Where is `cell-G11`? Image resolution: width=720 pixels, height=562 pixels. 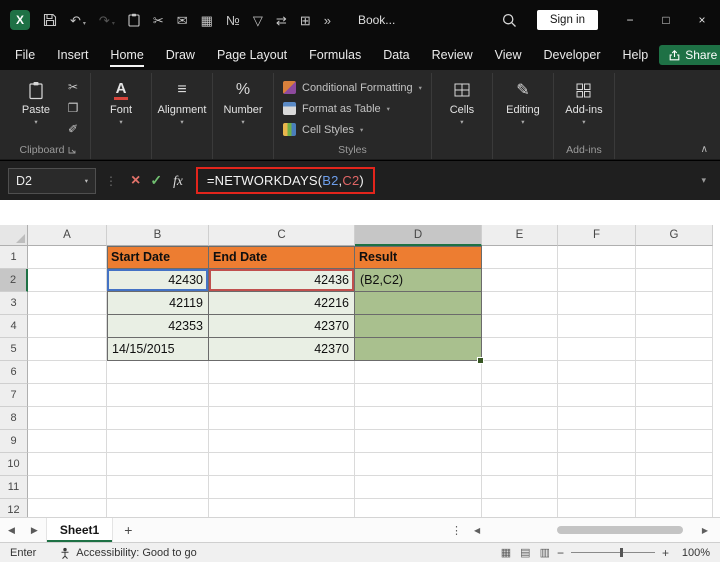
cell-G11 is located at coordinates (674, 487).